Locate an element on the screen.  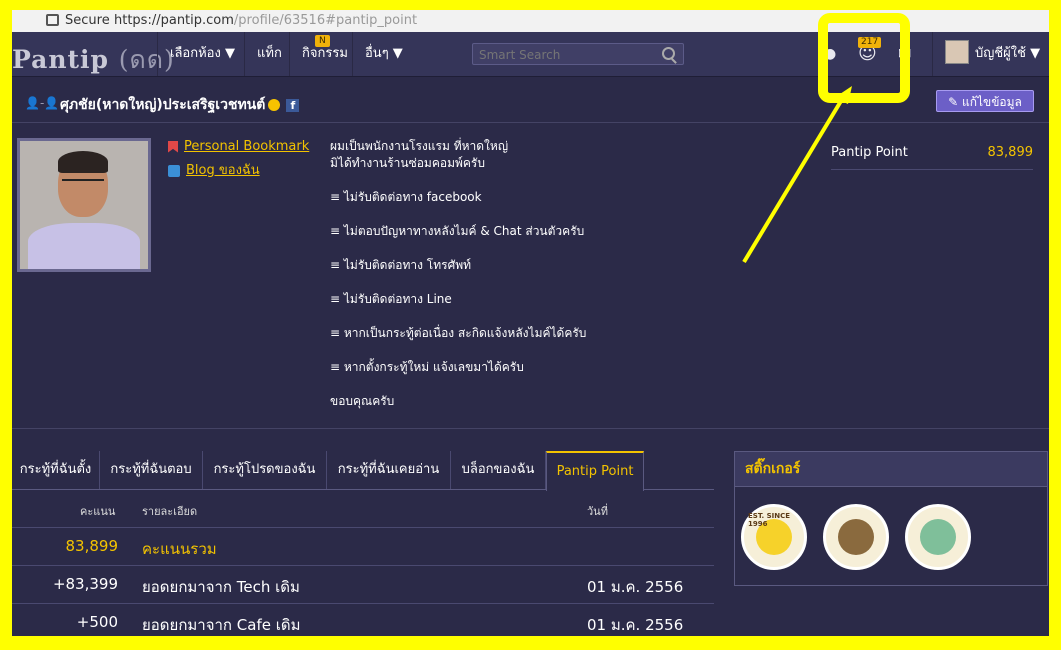
header-points: คะแนน is located at coordinates (98, 511).